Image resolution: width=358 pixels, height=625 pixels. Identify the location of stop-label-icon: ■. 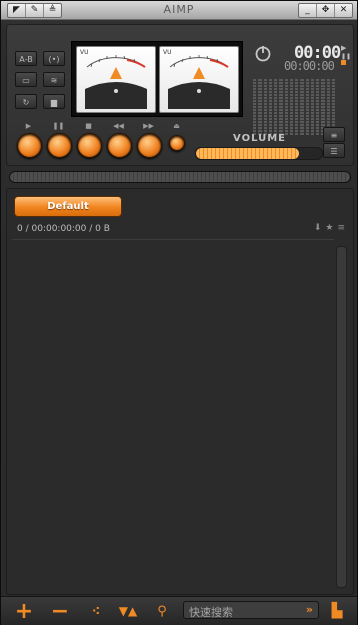
(88, 126).